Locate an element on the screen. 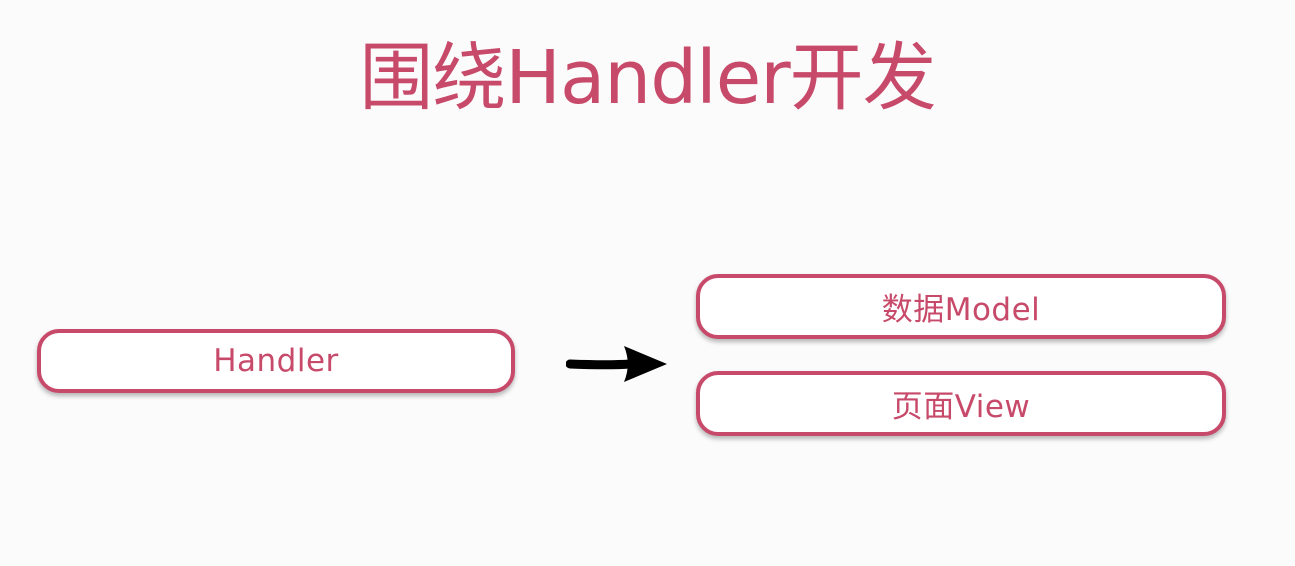  model-box-label: 数据Model is located at coordinates (961, 310).